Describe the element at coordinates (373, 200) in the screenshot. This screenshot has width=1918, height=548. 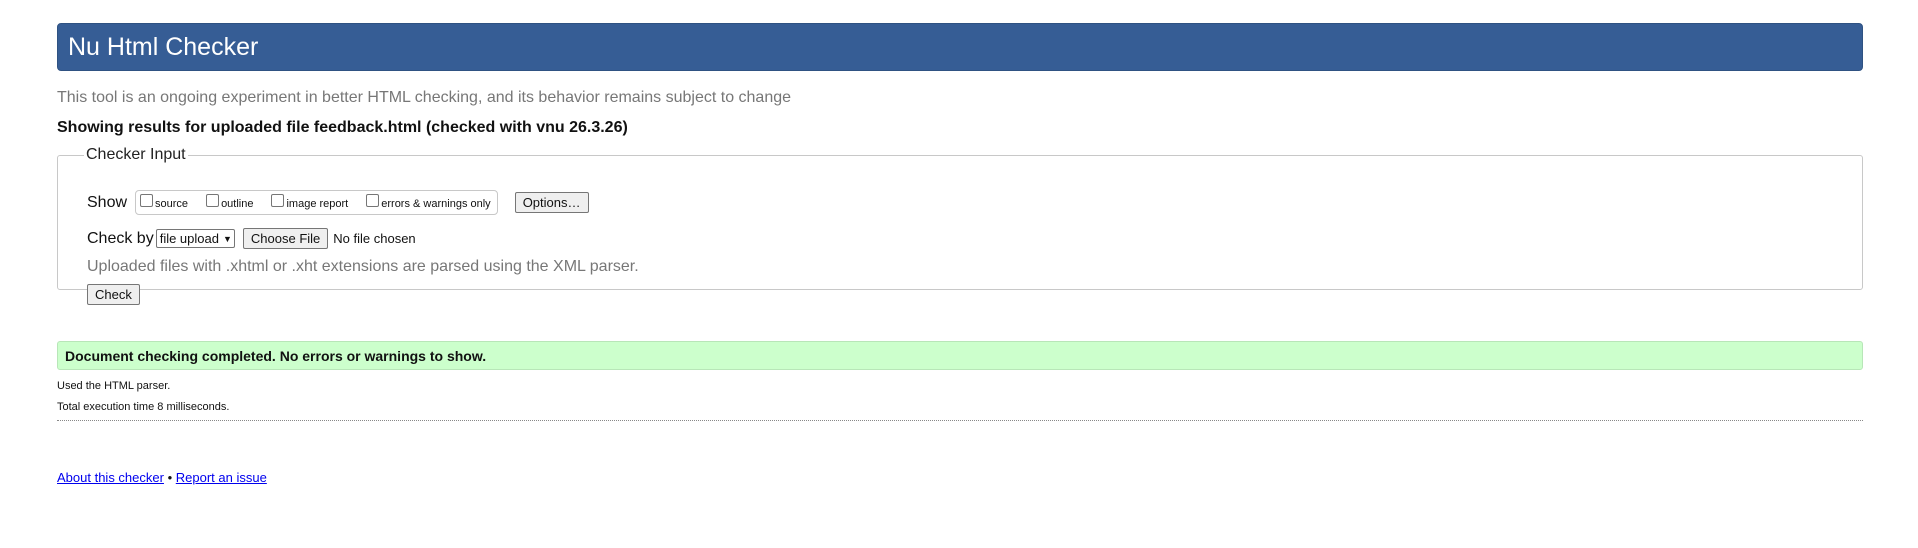
I see `errors-warnings-only-checkbox` at that location.